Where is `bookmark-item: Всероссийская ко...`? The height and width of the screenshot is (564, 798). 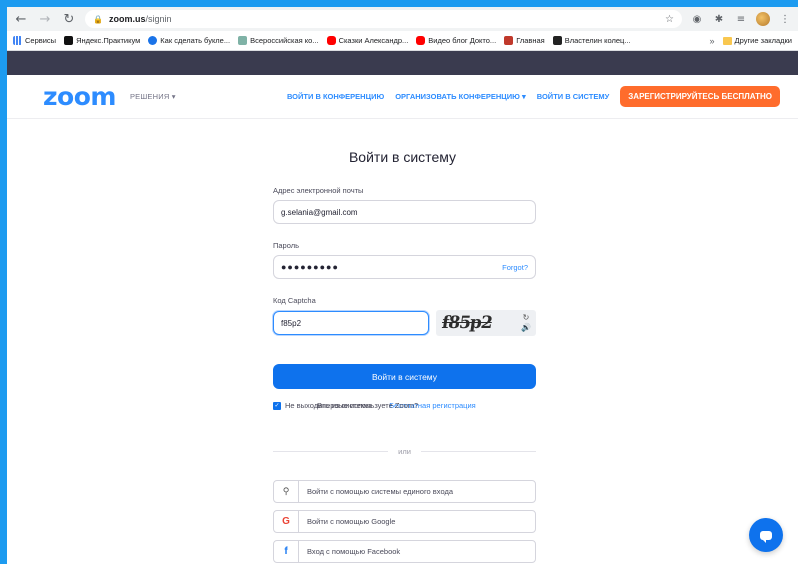
bookmark-item: Всероссийская ко... is located at coordinates (278, 40).